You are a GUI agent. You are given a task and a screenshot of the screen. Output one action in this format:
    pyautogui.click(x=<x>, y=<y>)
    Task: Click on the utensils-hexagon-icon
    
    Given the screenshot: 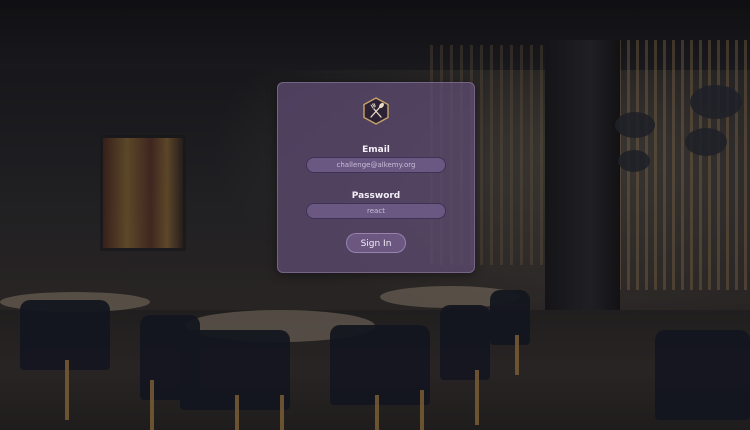 What is the action you would take?
    pyautogui.click(x=376, y=111)
    